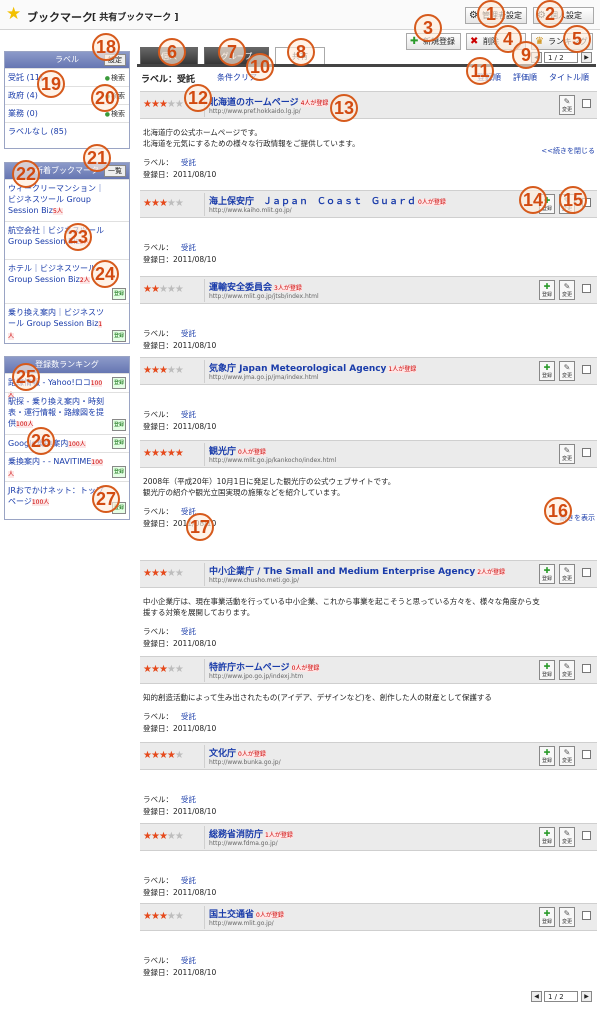 The width and height of the screenshot is (600, 1018). What do you see at coordinates (536, 996) in the screenshot?
I see `prev-page-icon: ◀` at bounding box center [536, 996].